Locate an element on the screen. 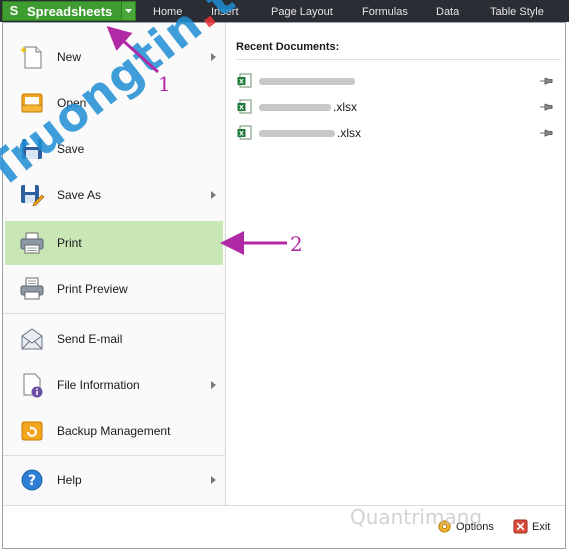 The width and height of the screenshot is (569, 551). exit-label: Exit is located at coordinates (541, 526).